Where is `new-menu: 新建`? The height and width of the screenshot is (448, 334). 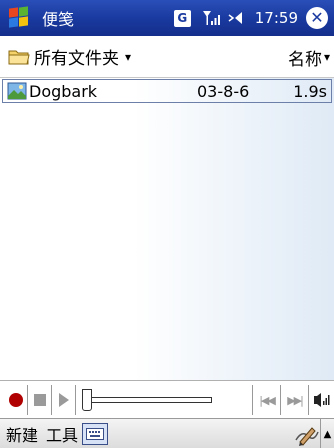
new-menu: 新建 is located at coordinates (22, 434).